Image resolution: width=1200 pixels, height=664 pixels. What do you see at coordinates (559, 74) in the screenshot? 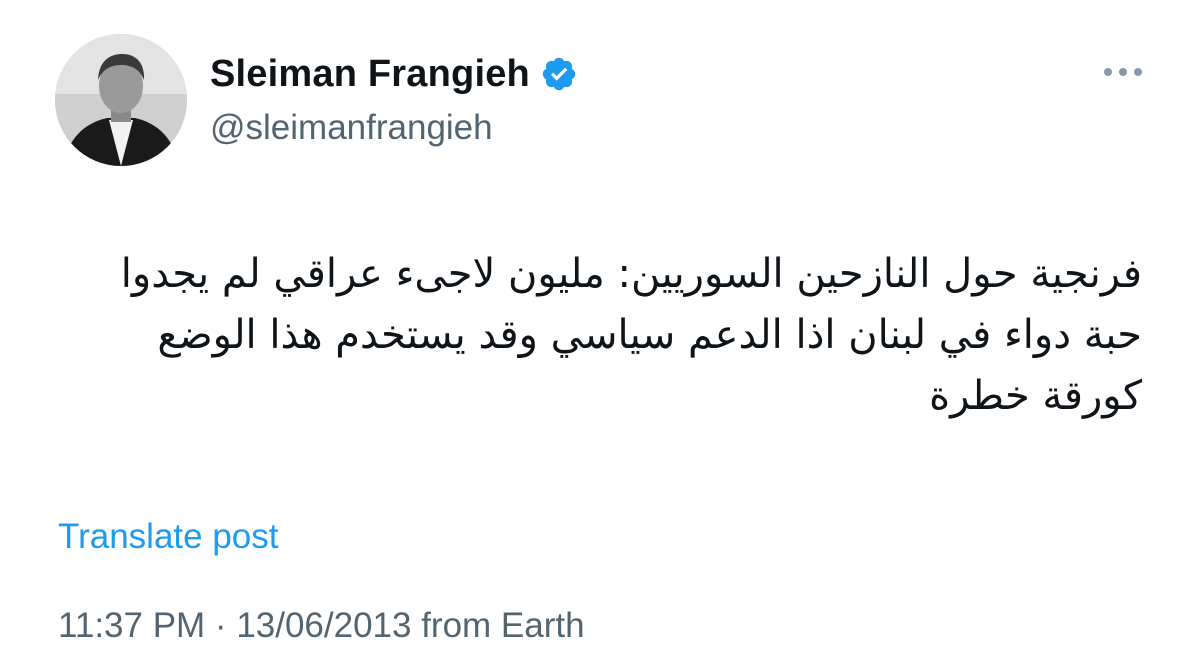
I see `verified-badge-icon` at bounding box center [559, 74].